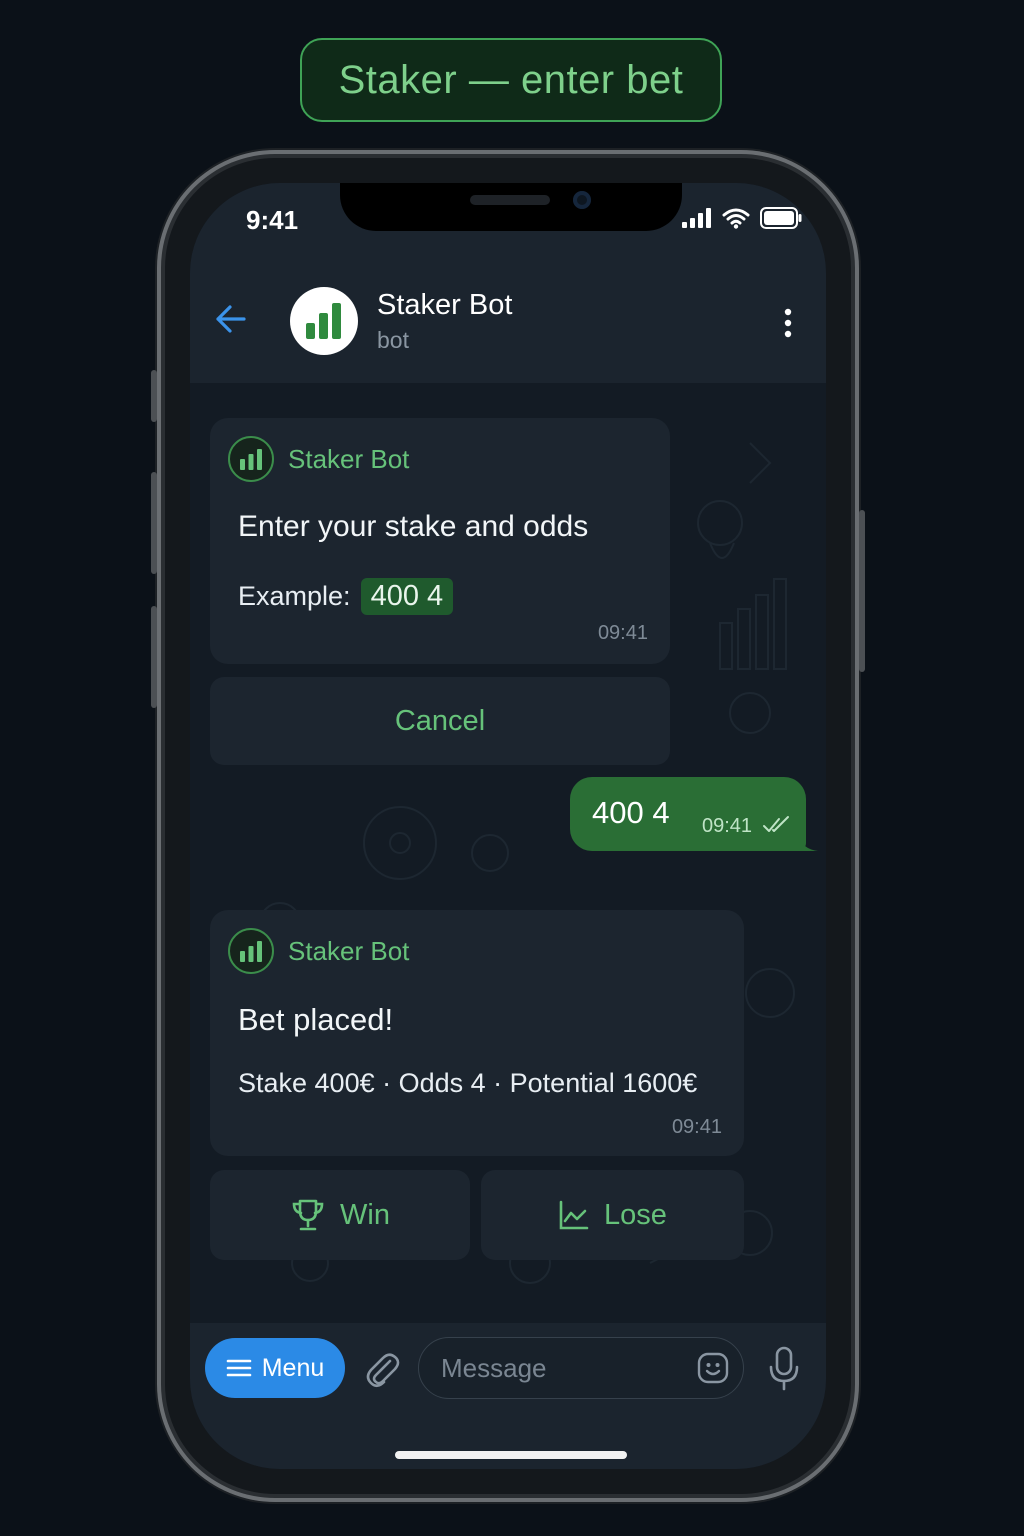 This screenshot has width=1024, height=1536. I want to click on double-check-icon, so click(776, 824).